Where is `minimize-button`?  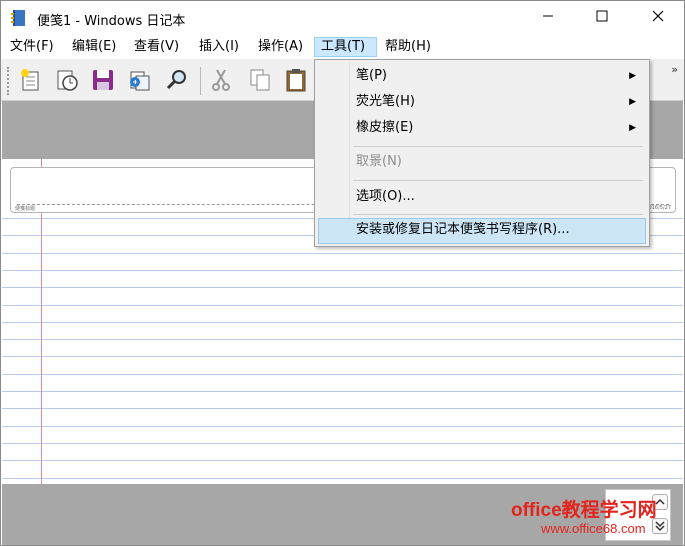
minimize-button is located at coordinates (548, 16).